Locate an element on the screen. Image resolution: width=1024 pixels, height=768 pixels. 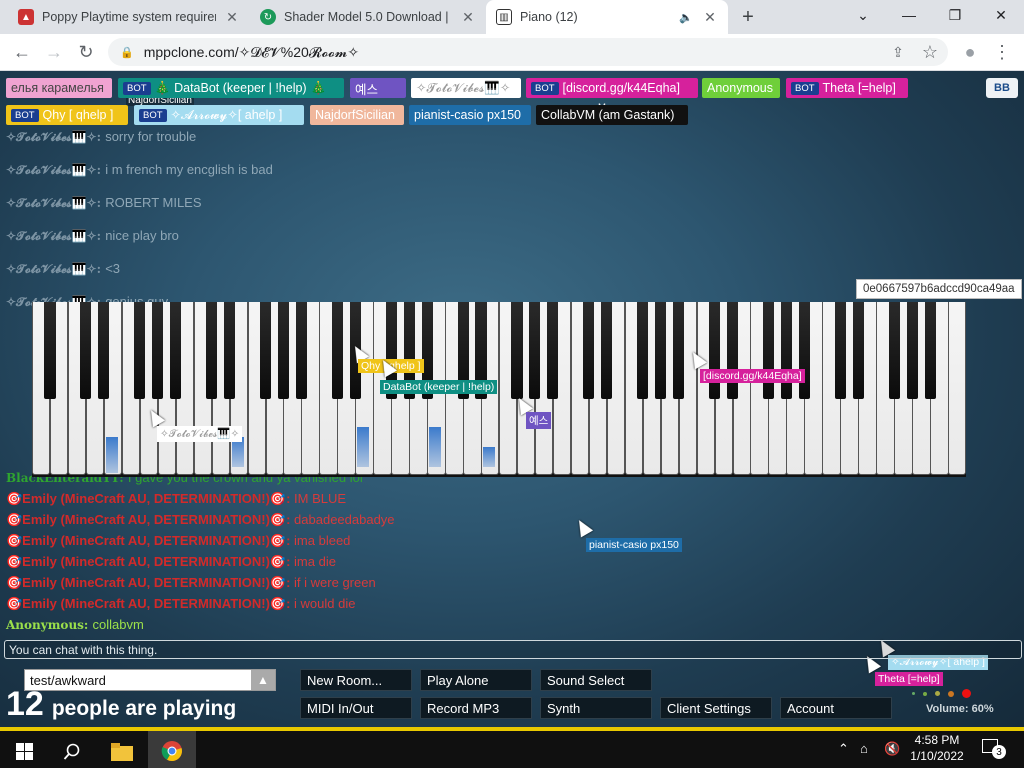
play-alone-button: Play Alone is located at coordinates (476, 680).